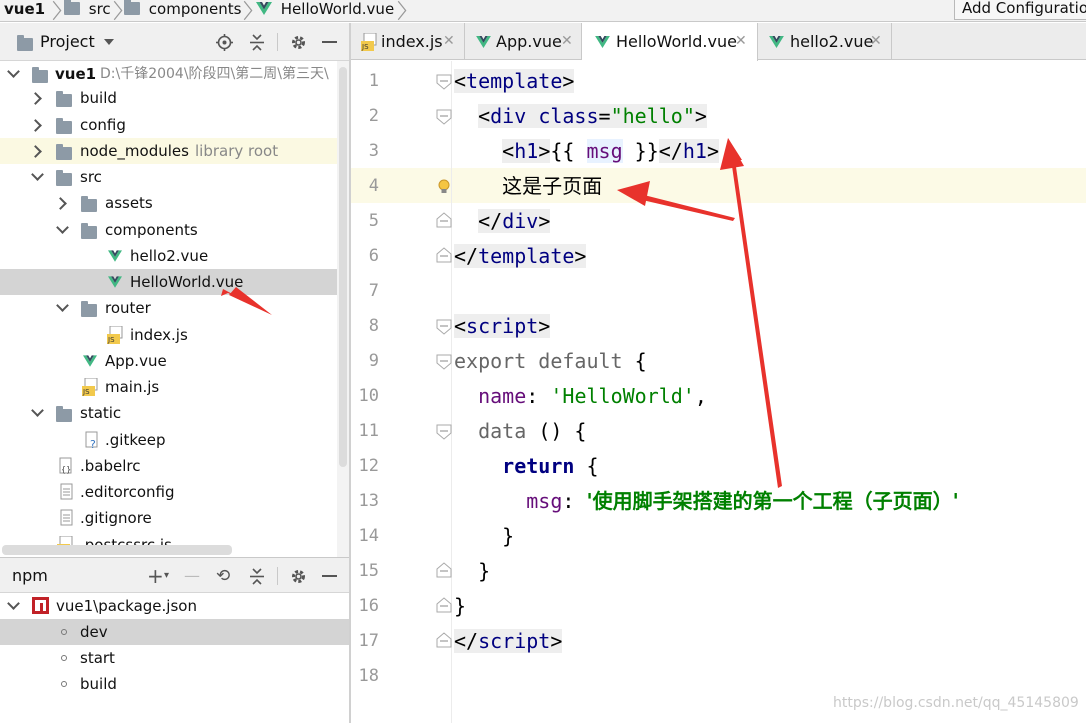 This screenshot has width=1086, height=723. What do you see at coordinates (129, 203) in the screenshot?
I see `tree-item-label: assets` at bounding box center [129, 203].